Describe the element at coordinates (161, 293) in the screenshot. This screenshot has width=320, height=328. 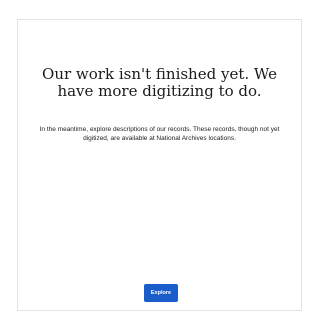
I see `explore-button: Explore` at that location.